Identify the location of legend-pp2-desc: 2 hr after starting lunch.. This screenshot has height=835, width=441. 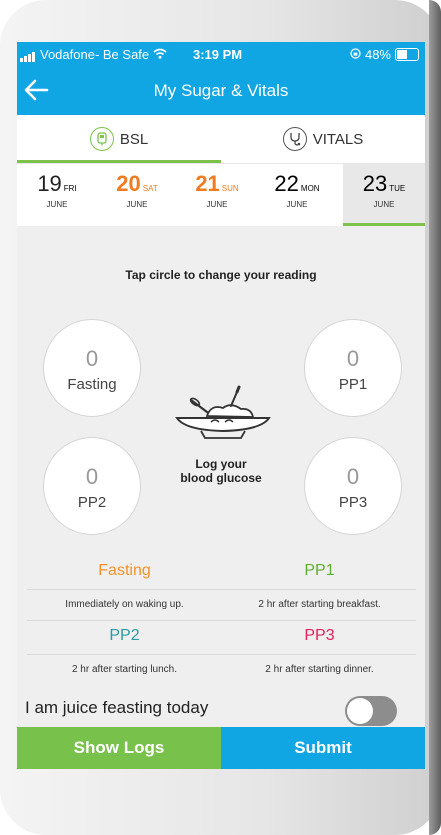
(124, 669).